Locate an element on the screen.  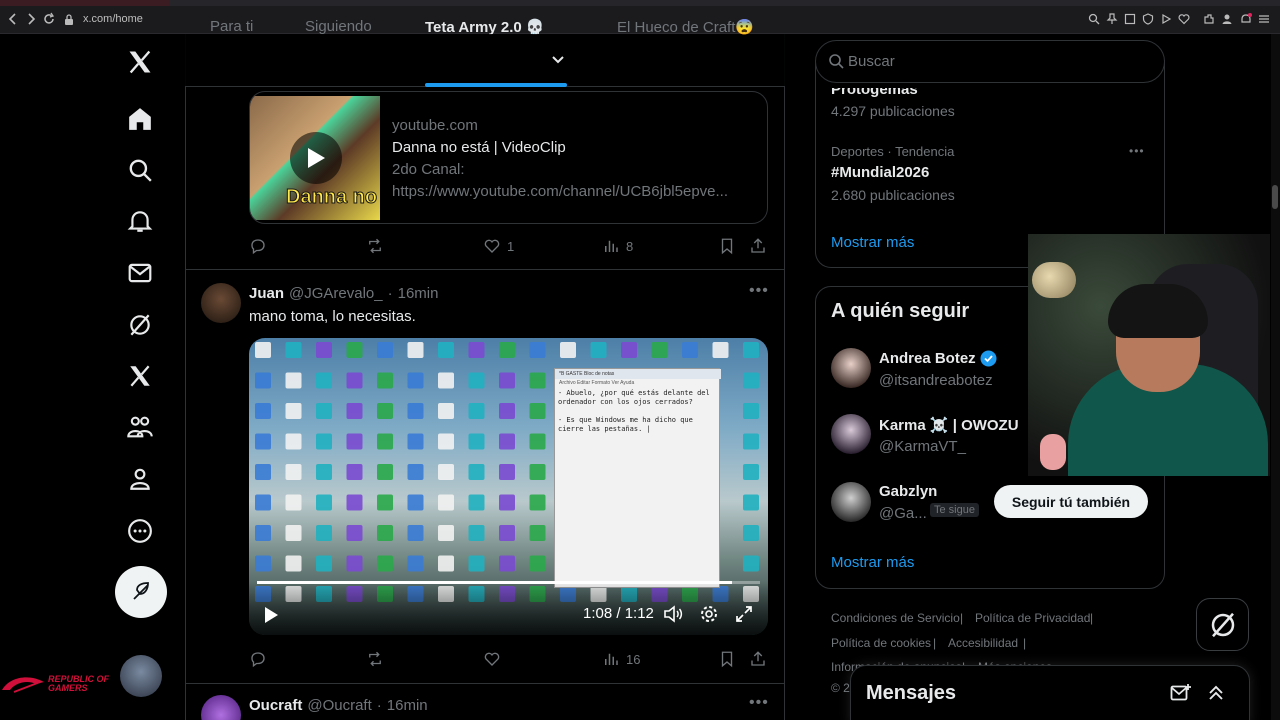
timeline-tabs is located at coordinates (485, 60).